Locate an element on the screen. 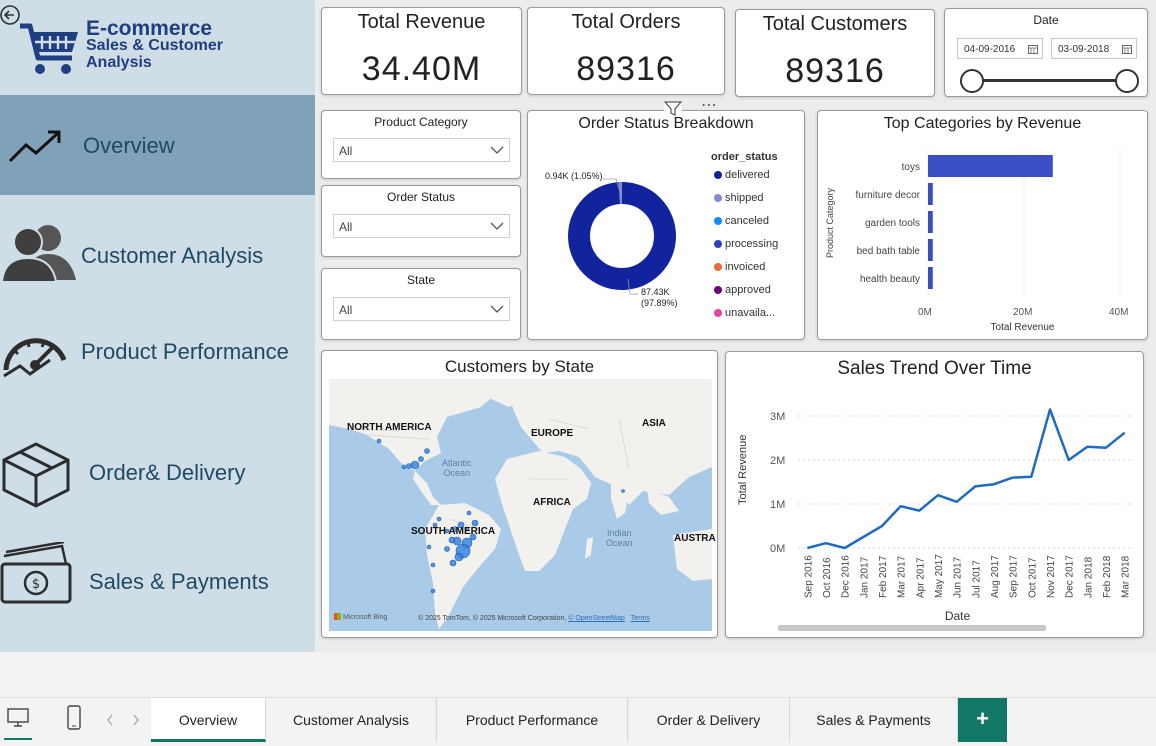 The width and height of the screenshot is (1156, 746). mobile-view-button is located at coordinates (74, 720).